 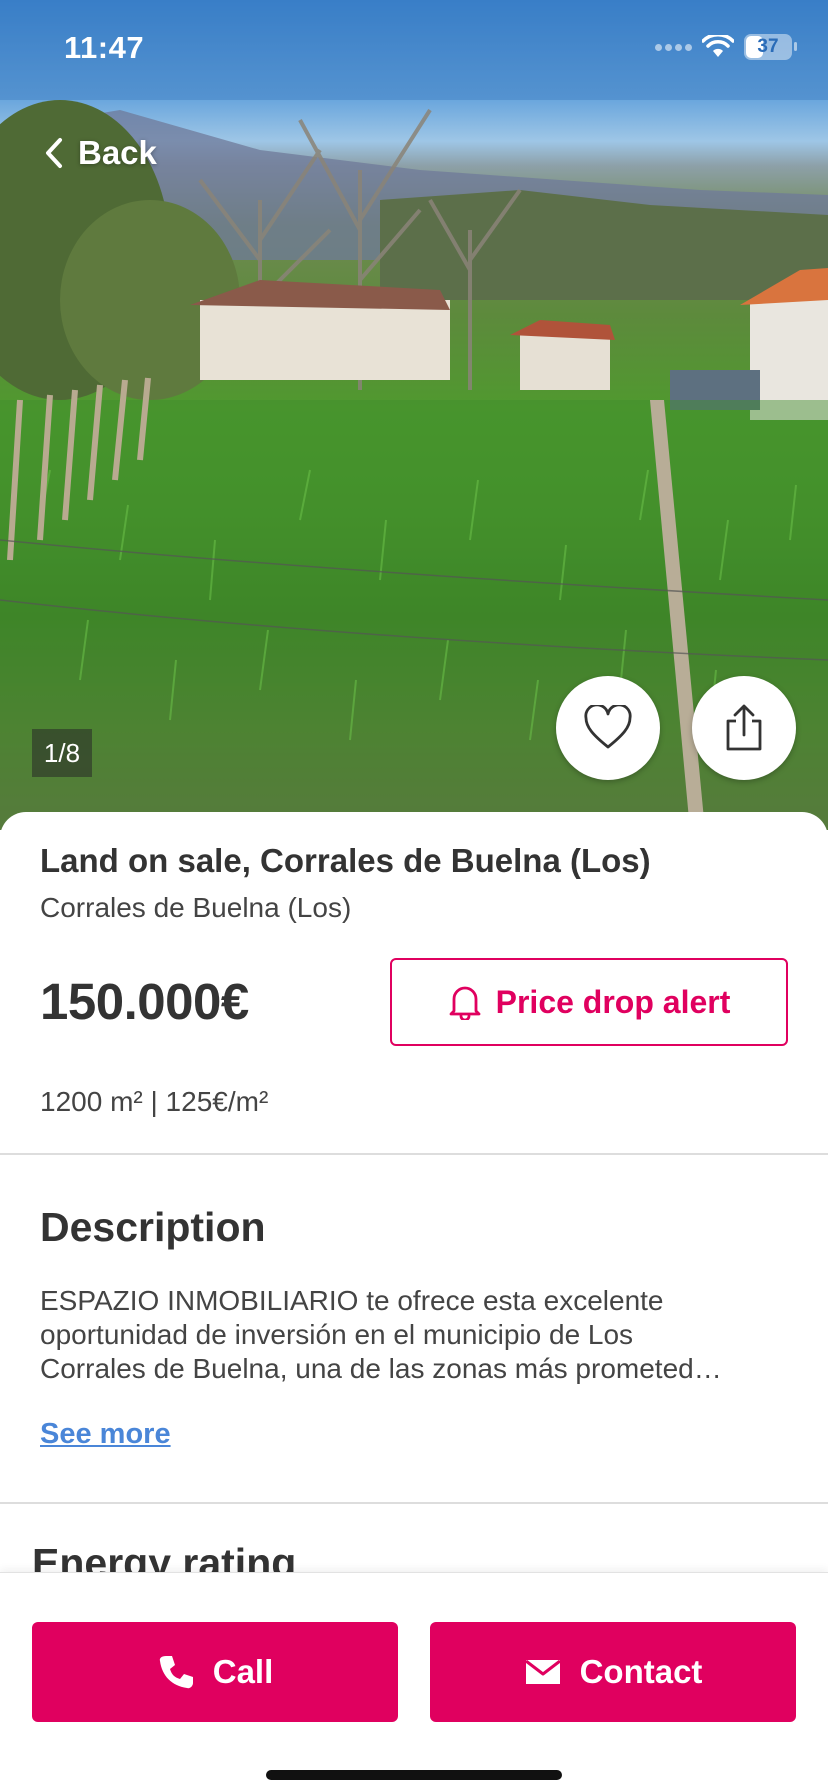 I want to click on heart-icon, so click(x=608, y=727).